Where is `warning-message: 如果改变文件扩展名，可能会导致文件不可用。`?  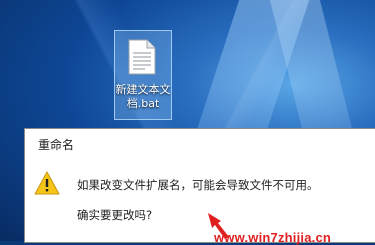
warning-message: 如果改变文件扩展名，可能会导致文件不可用。 is located at coordinates (198, 185).